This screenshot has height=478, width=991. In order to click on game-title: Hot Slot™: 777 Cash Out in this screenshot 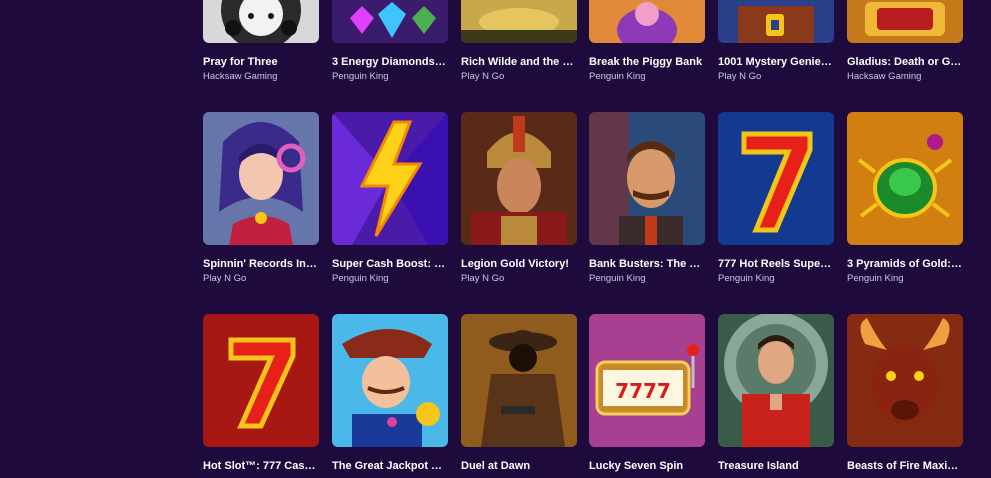, I will do `click(261, 466)`.